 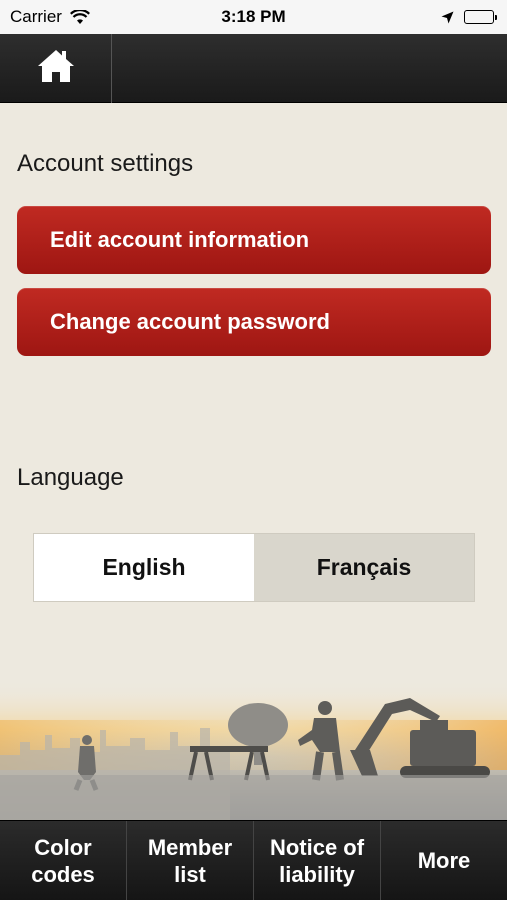 What do you see at coordinates (70, 477) in the screenshot?
I see `language-heading: Language` at bounding box center [70, 477].